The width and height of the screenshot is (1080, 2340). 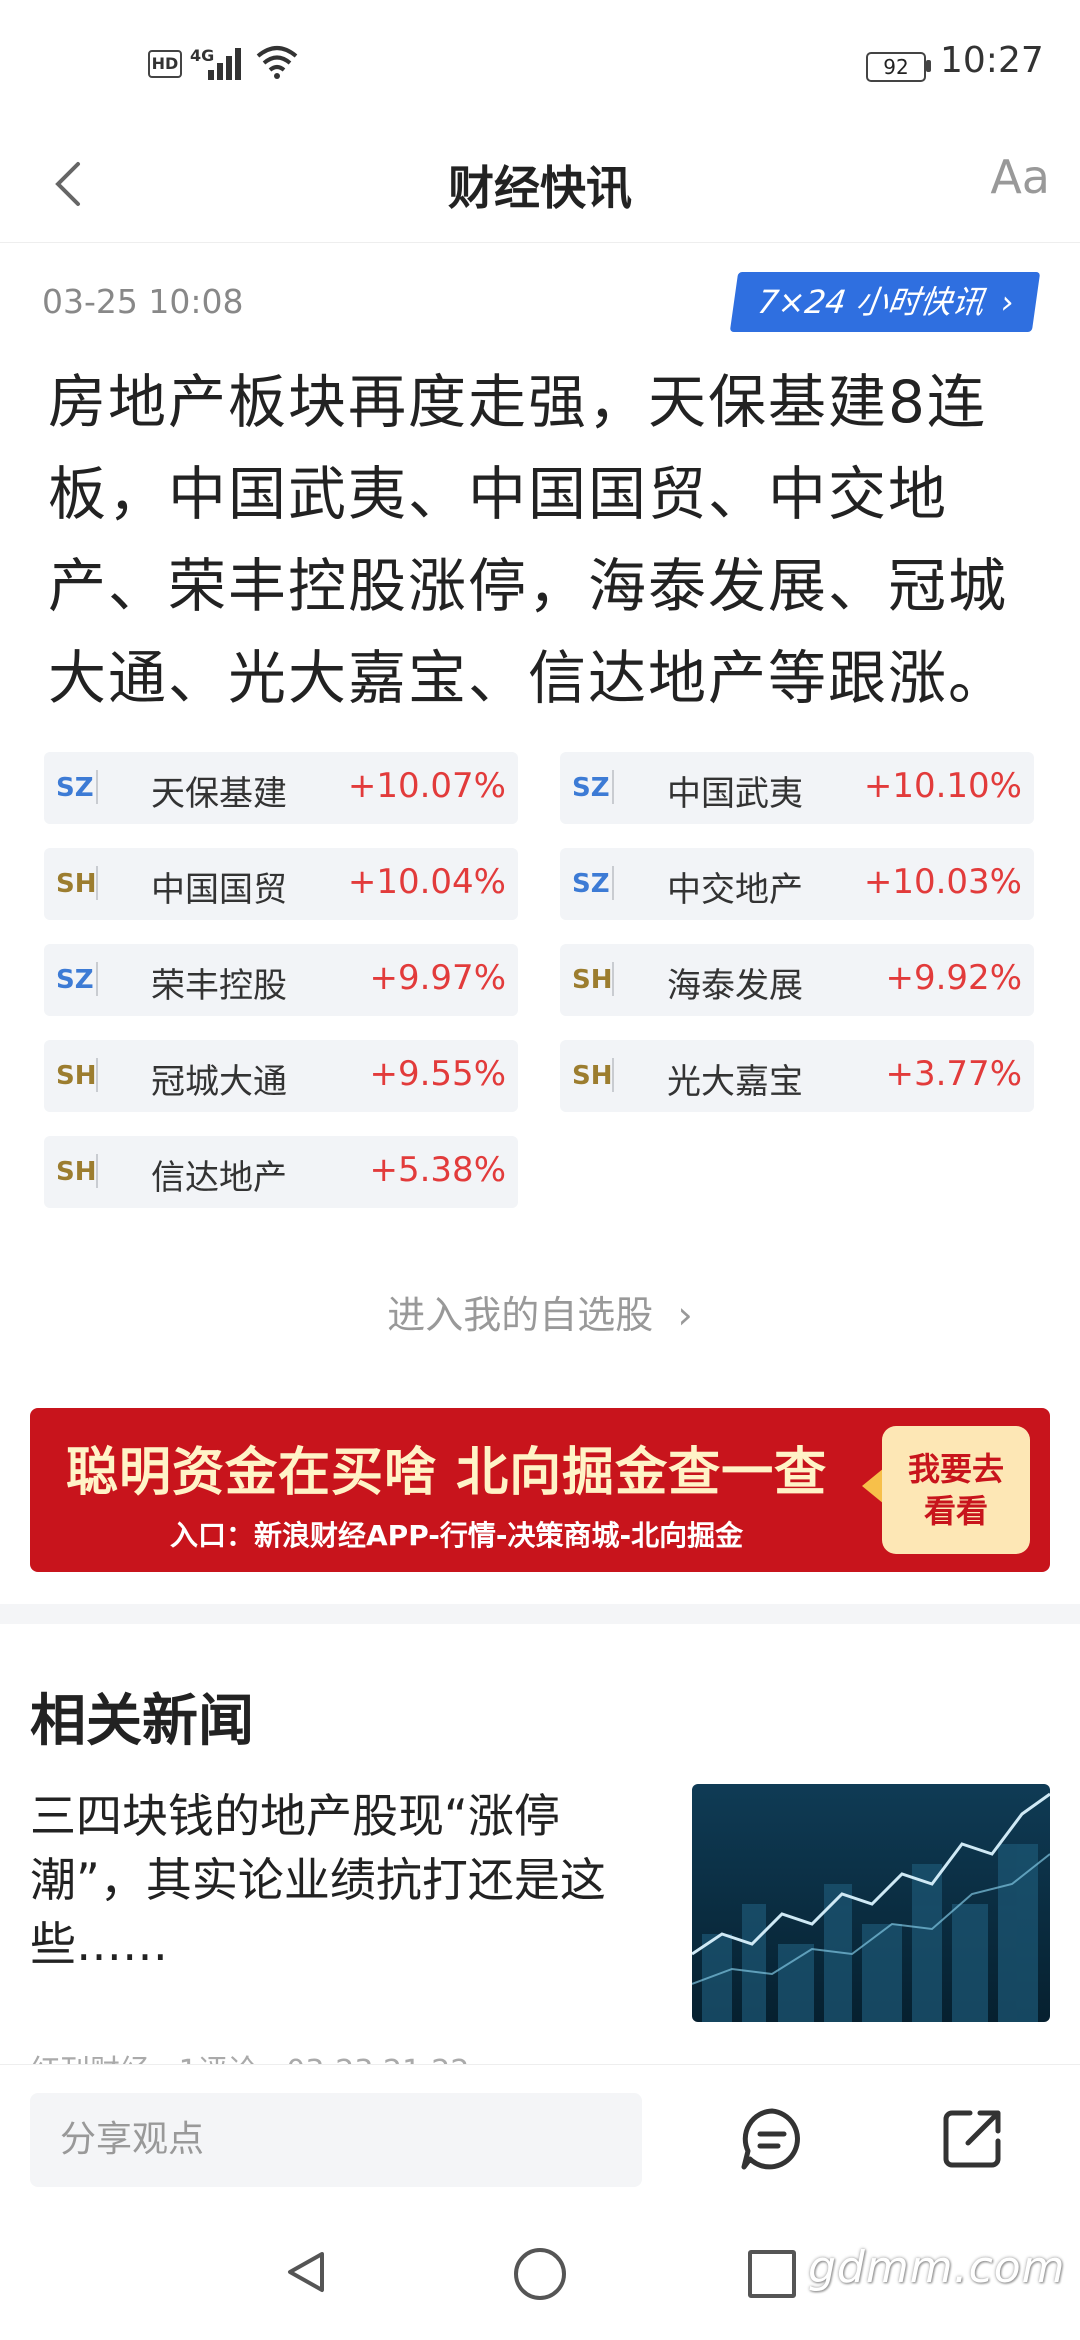 What do you see at coordinates (896, 67) in the screenshot?
I see `battery-icon: 92` at bounding box center [896, 67].